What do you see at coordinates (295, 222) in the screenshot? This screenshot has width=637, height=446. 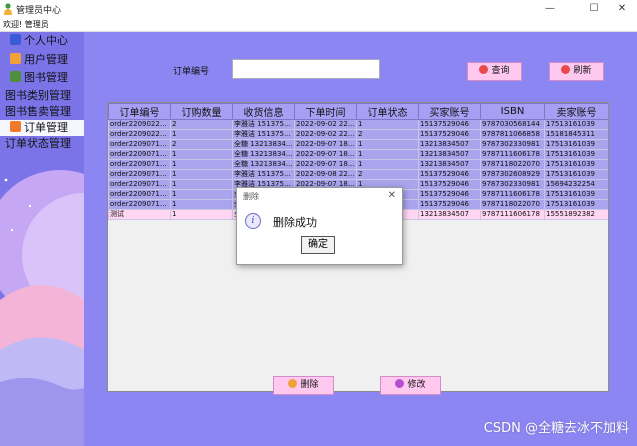 I see `dialog-message: 删除成功` at bounding box center [295, 222].